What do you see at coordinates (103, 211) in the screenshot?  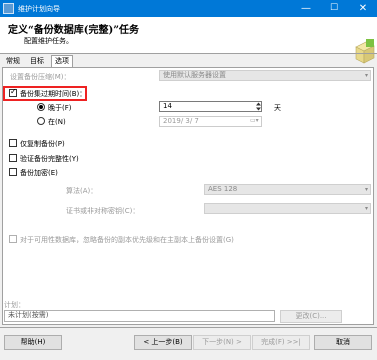 I see `cert-label: 证书或非对称密钥(C)：` at bounding box center [103, 211].